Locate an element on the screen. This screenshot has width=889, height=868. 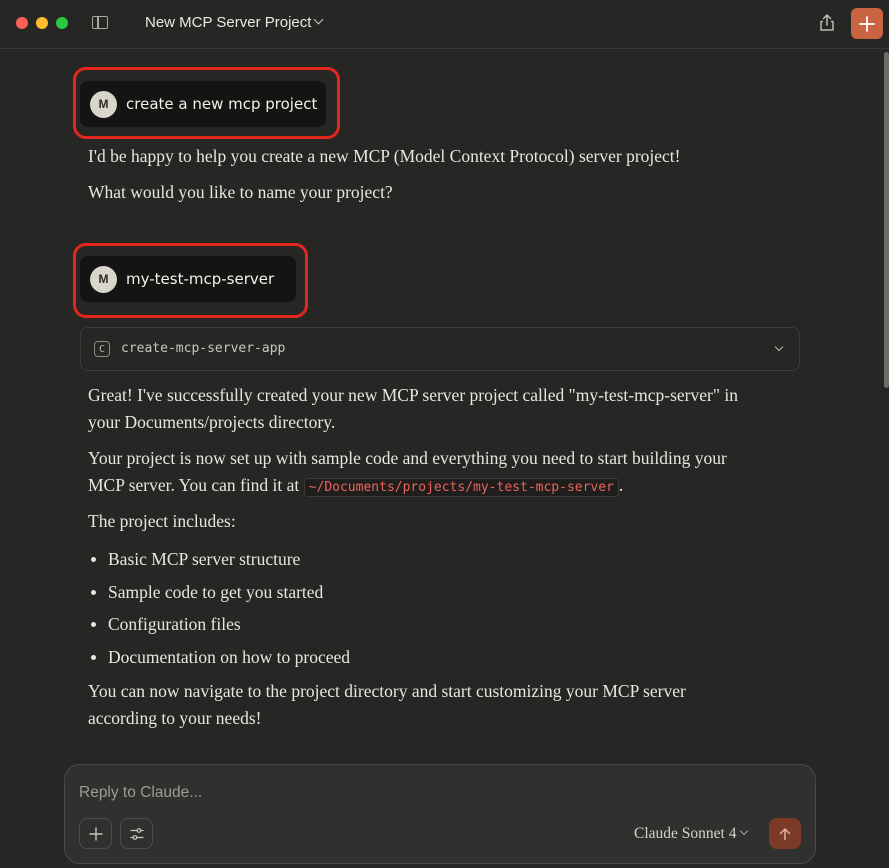
tool-call-name: create-mcp-server-app is located at coordinates (203, 348).